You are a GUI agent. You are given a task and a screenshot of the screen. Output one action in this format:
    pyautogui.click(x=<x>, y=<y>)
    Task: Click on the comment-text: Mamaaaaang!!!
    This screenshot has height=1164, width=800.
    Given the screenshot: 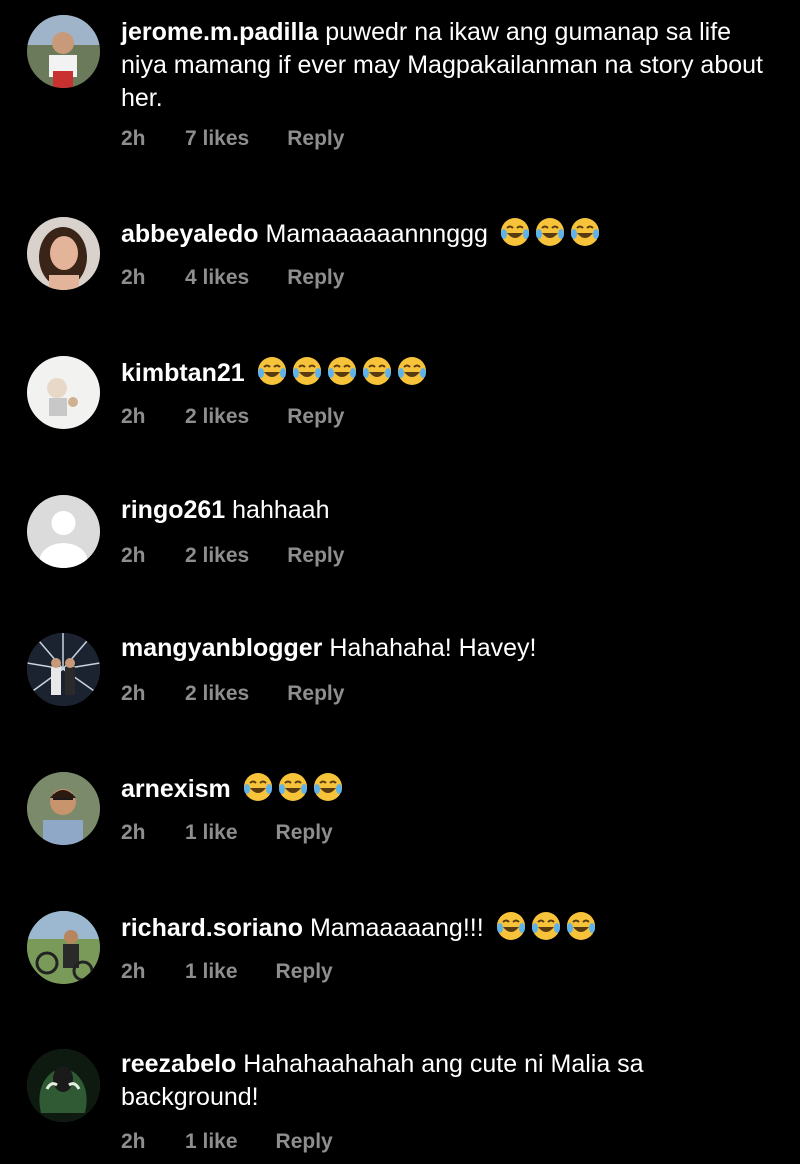 What is the action you would take?
    pyautogui.click(x=396, y=928)
    